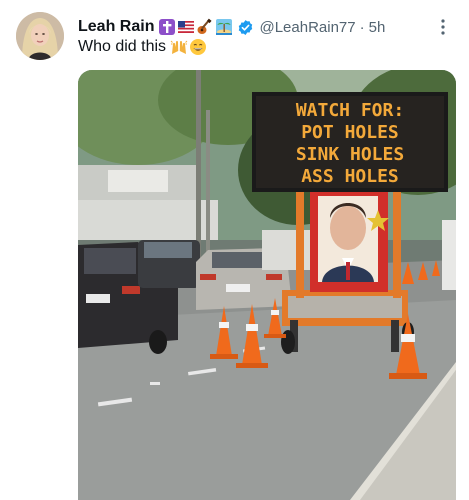  I want to click on avatar, so click(40, 36).